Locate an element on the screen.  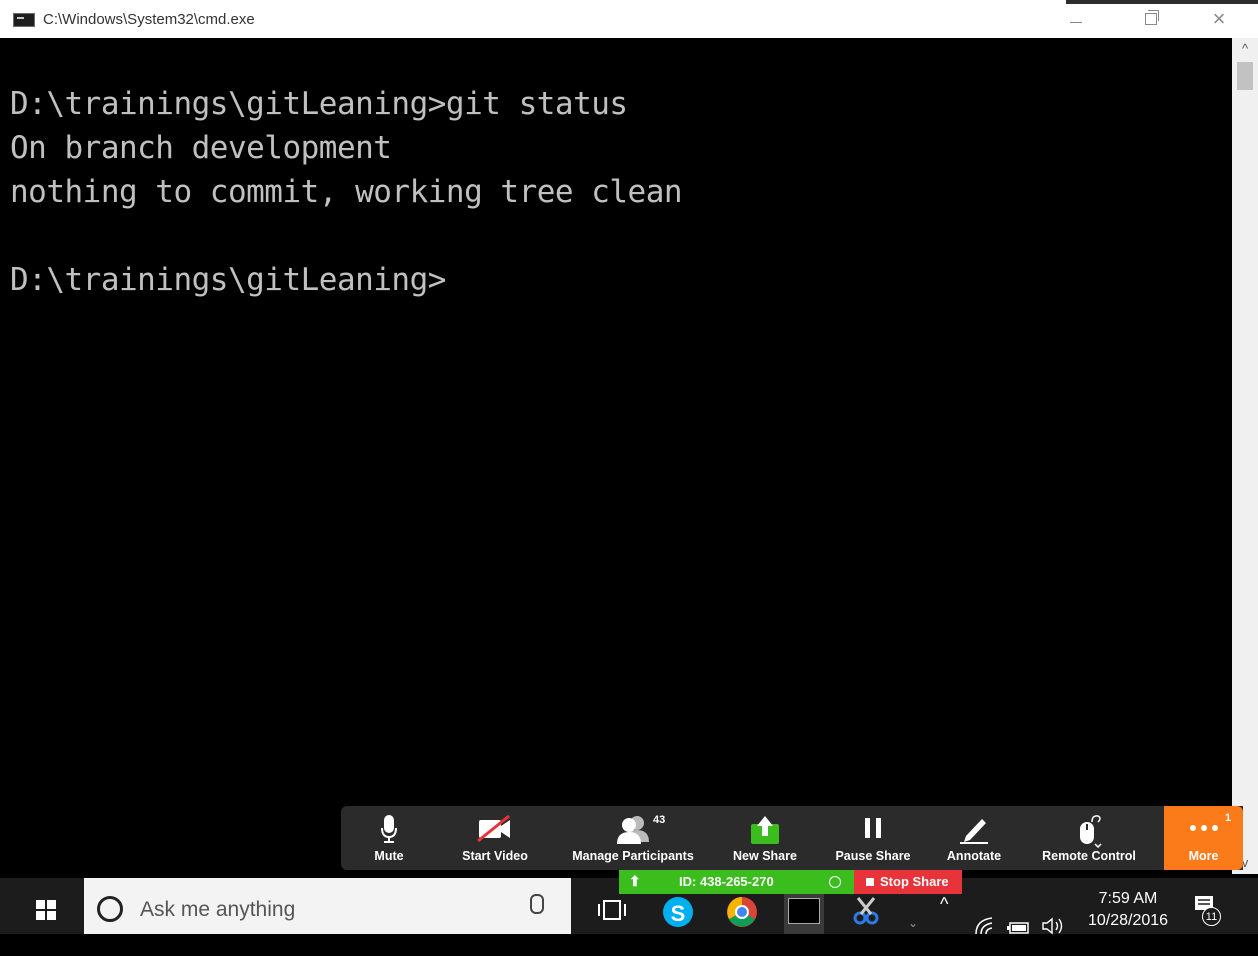
pause-share-button: Pause Share is located at coordinates (873, 838).